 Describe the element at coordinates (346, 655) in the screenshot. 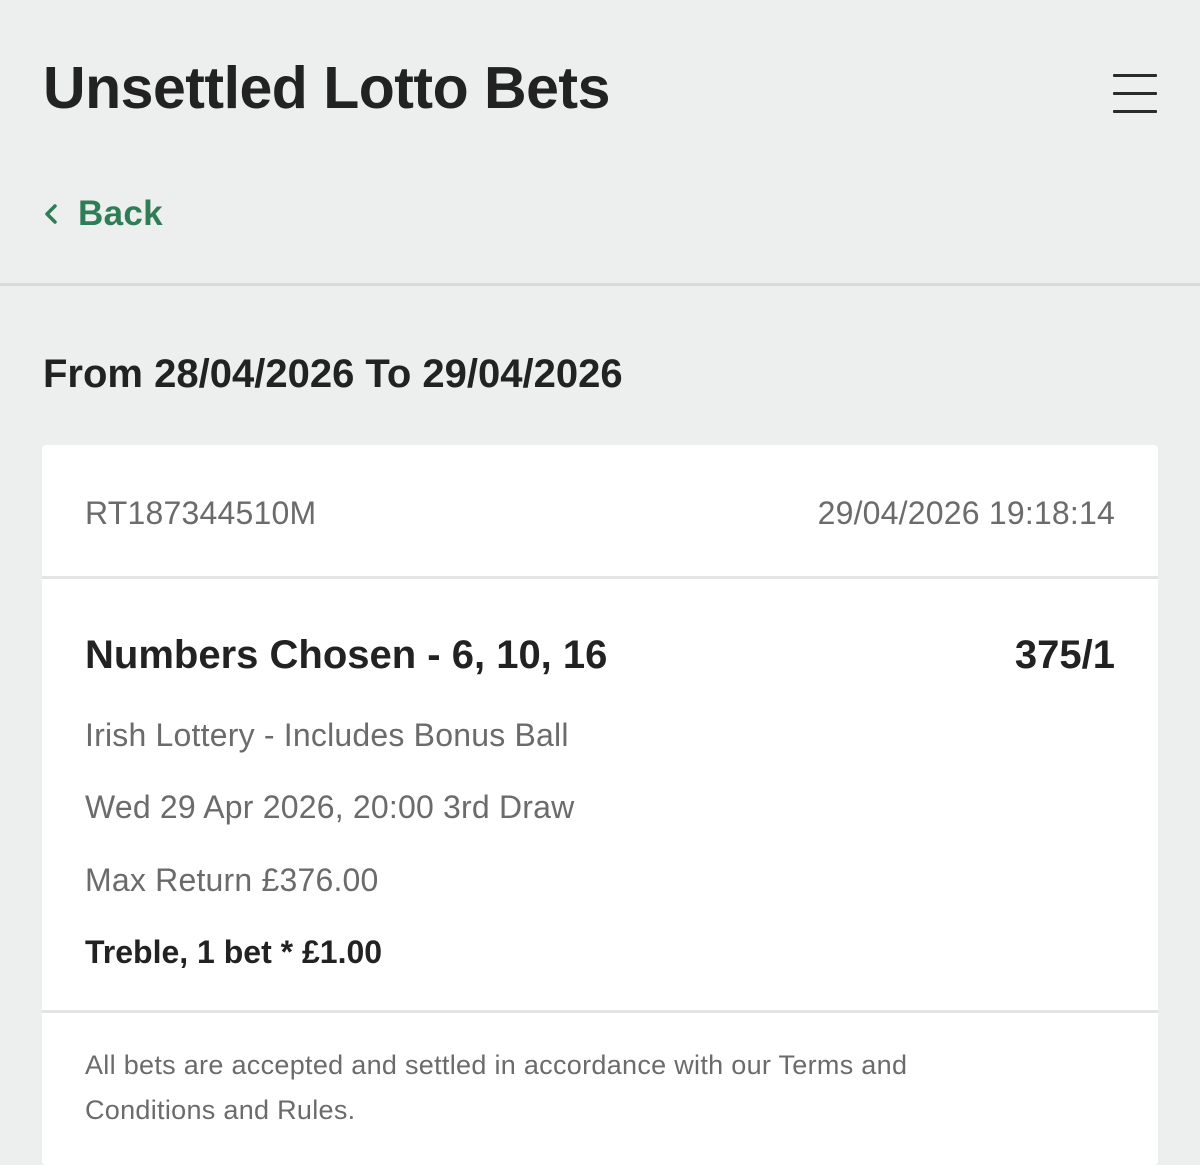

I see `bet-selection: Numbers Chosen - 6, 10, 16` at that location.